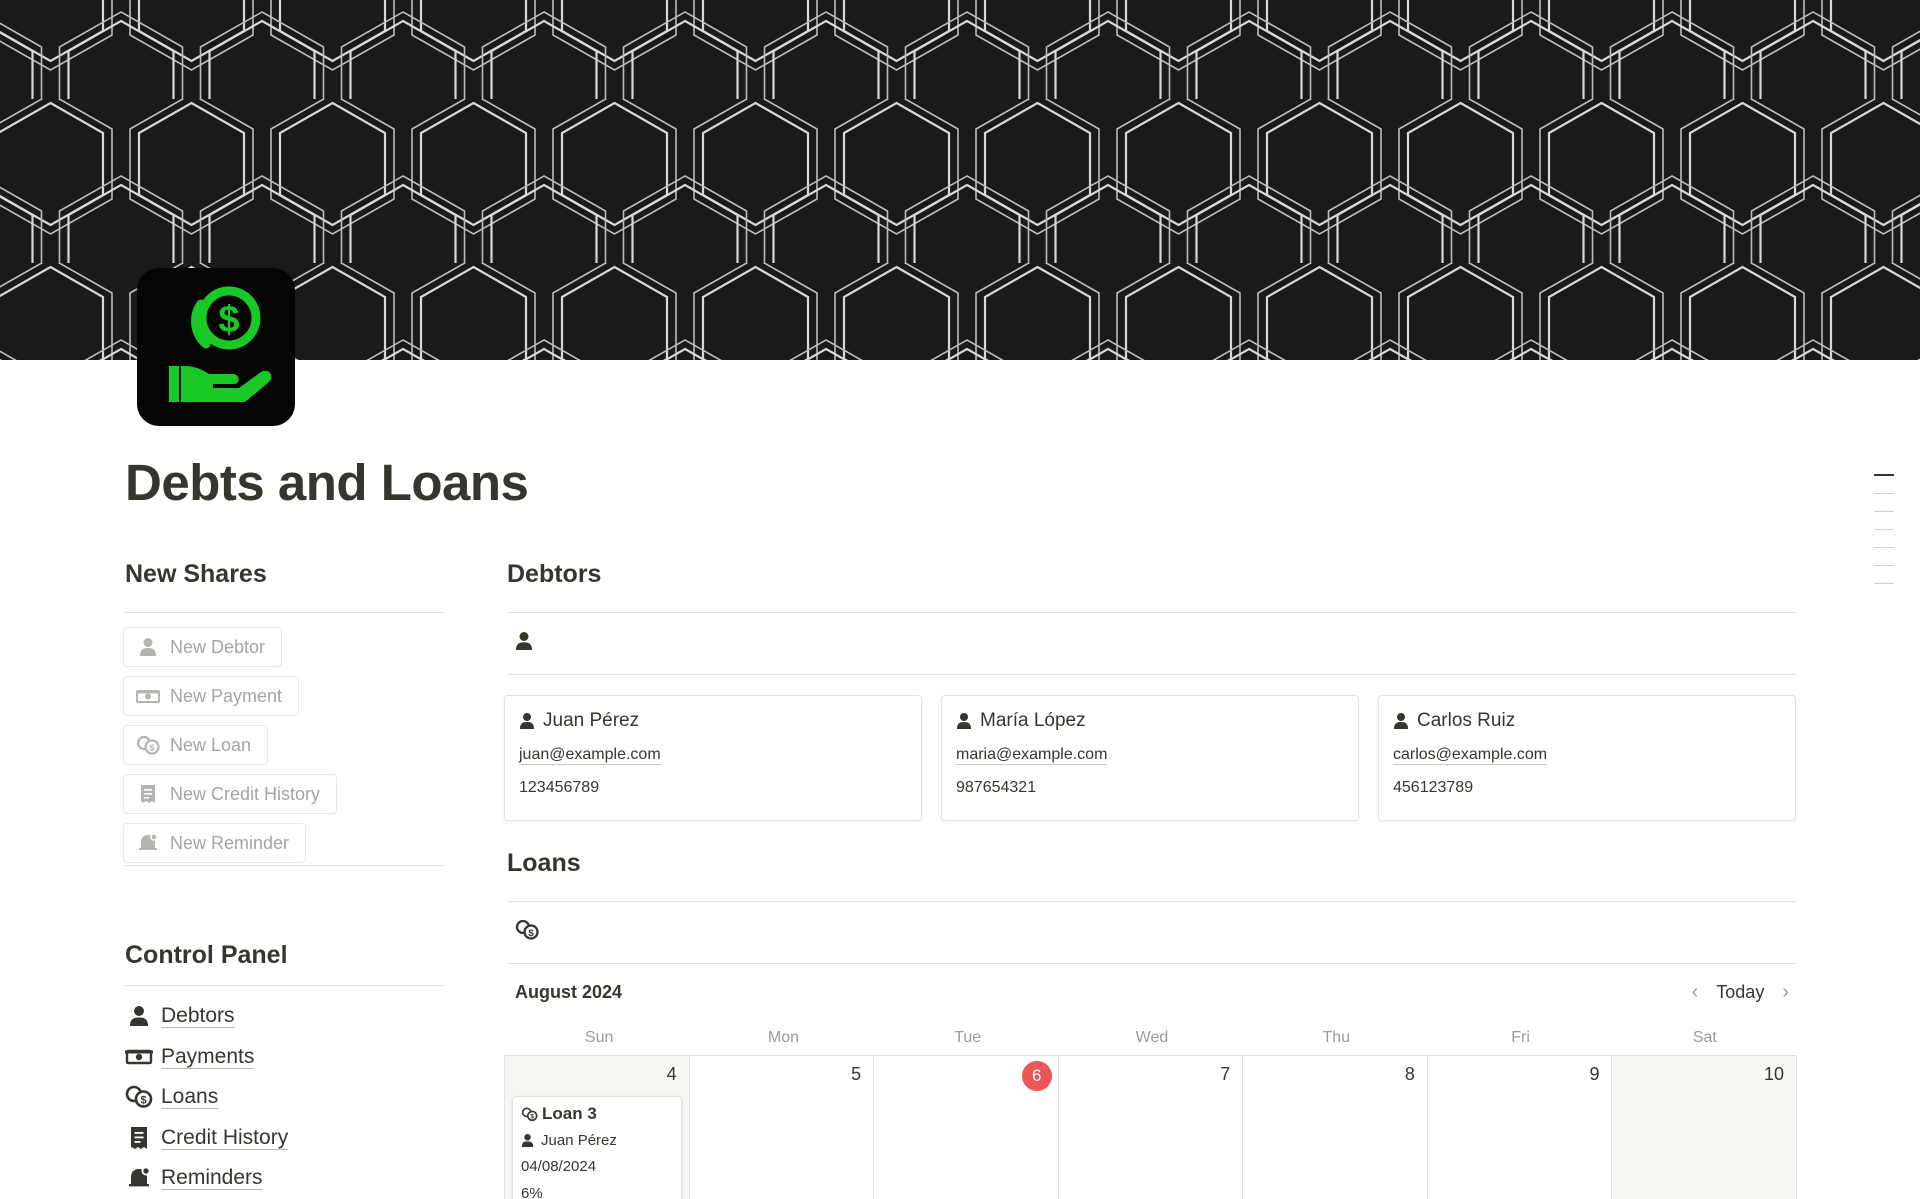 The width and height of the screenshot is (1920, 1199). What do you see at coordinates (196, 574) in the screenshot?
I see `new-shares-heading: New Shares` at bounding box center [196, 574].